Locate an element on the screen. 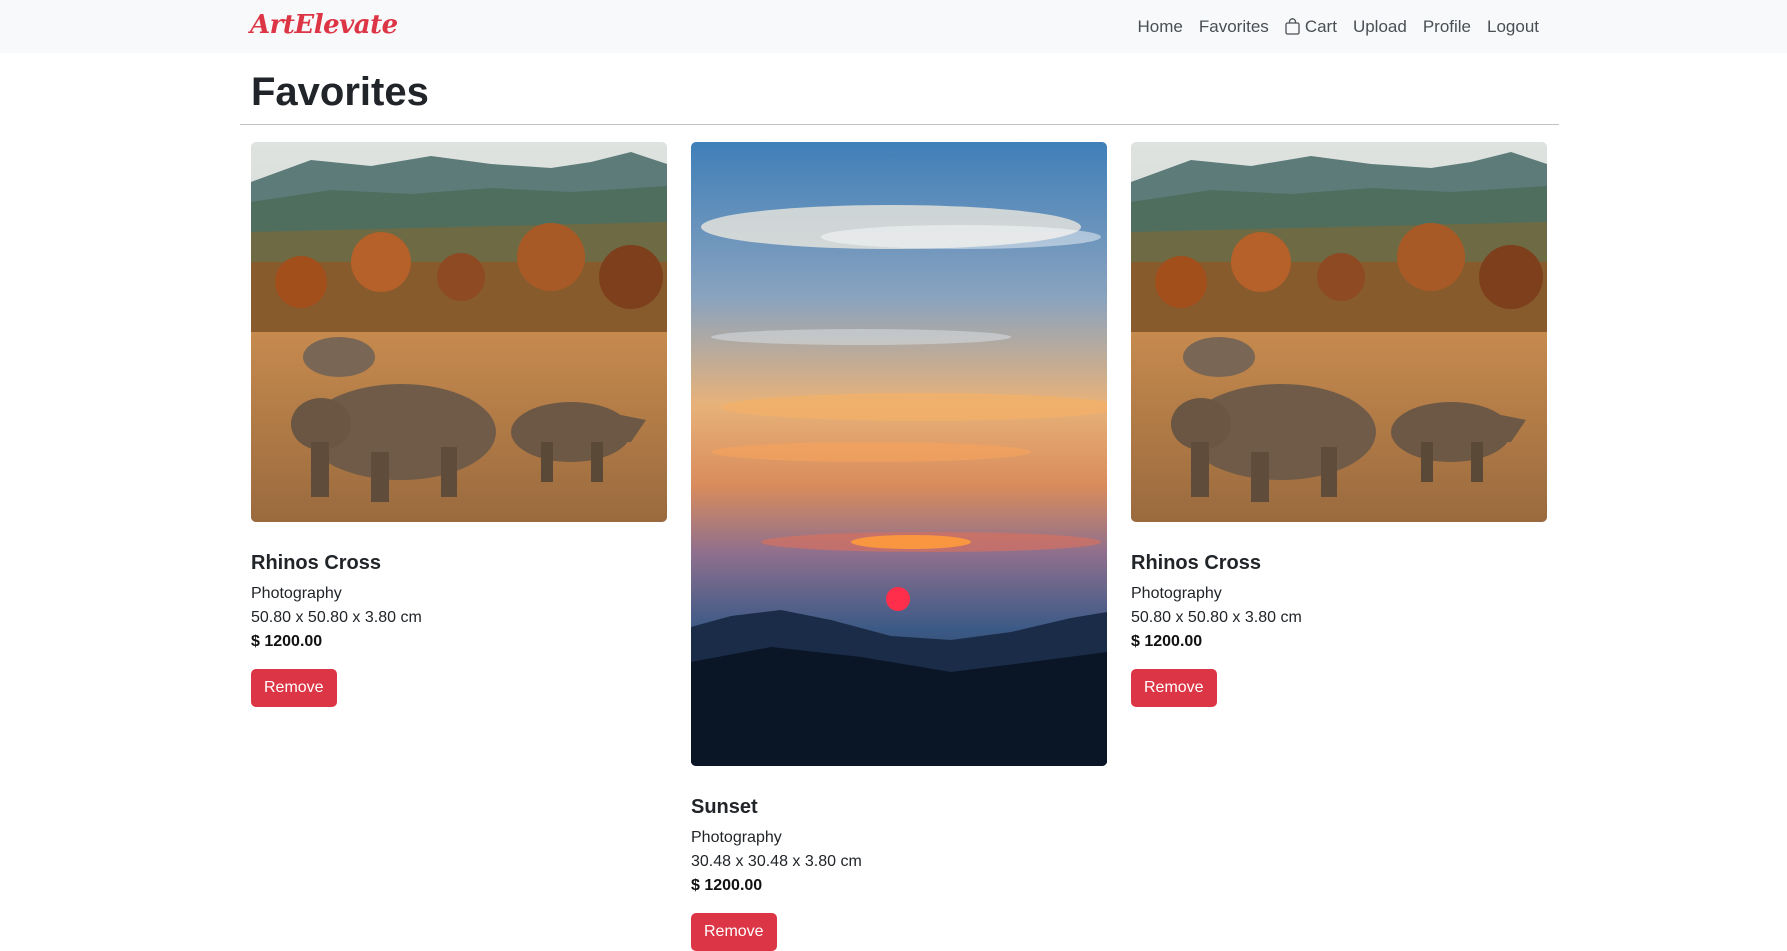  nav-cart-link: Cart is located at coordinates (1311, 27).